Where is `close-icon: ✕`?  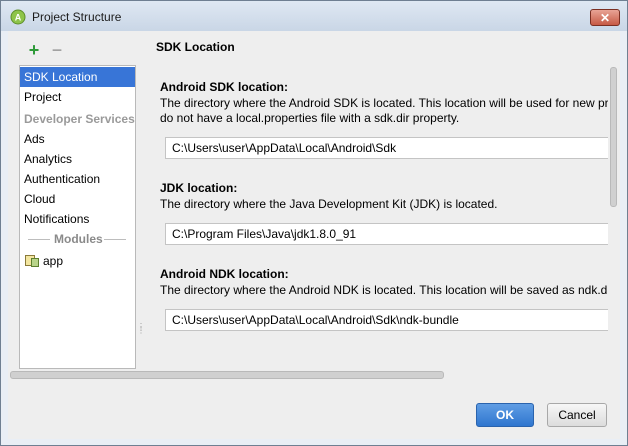
close-icon: ✕ is located at coordinates (605, 18).